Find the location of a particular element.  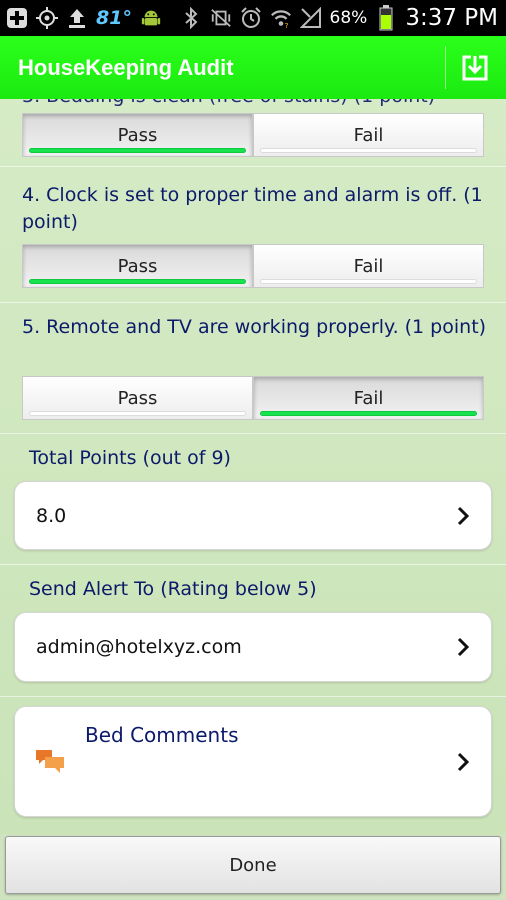

status-bar: 81° ? 68% 3:37 PM is located at coordinates (253, 18).